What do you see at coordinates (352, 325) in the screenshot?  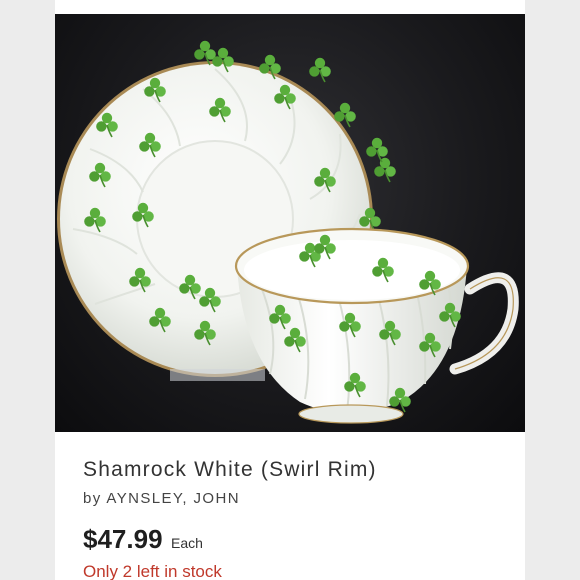 I see `teacup` at bounding box center [352, 325].